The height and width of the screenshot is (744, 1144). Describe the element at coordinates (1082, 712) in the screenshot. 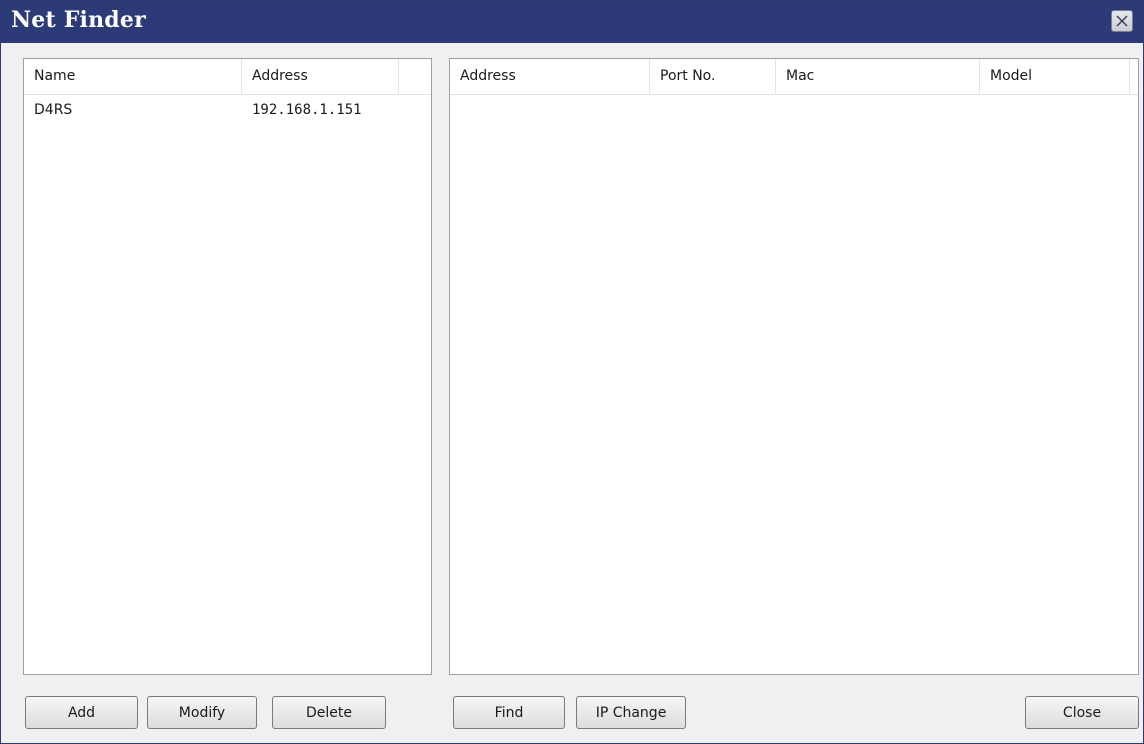

I see `close-button: Close` at that location.